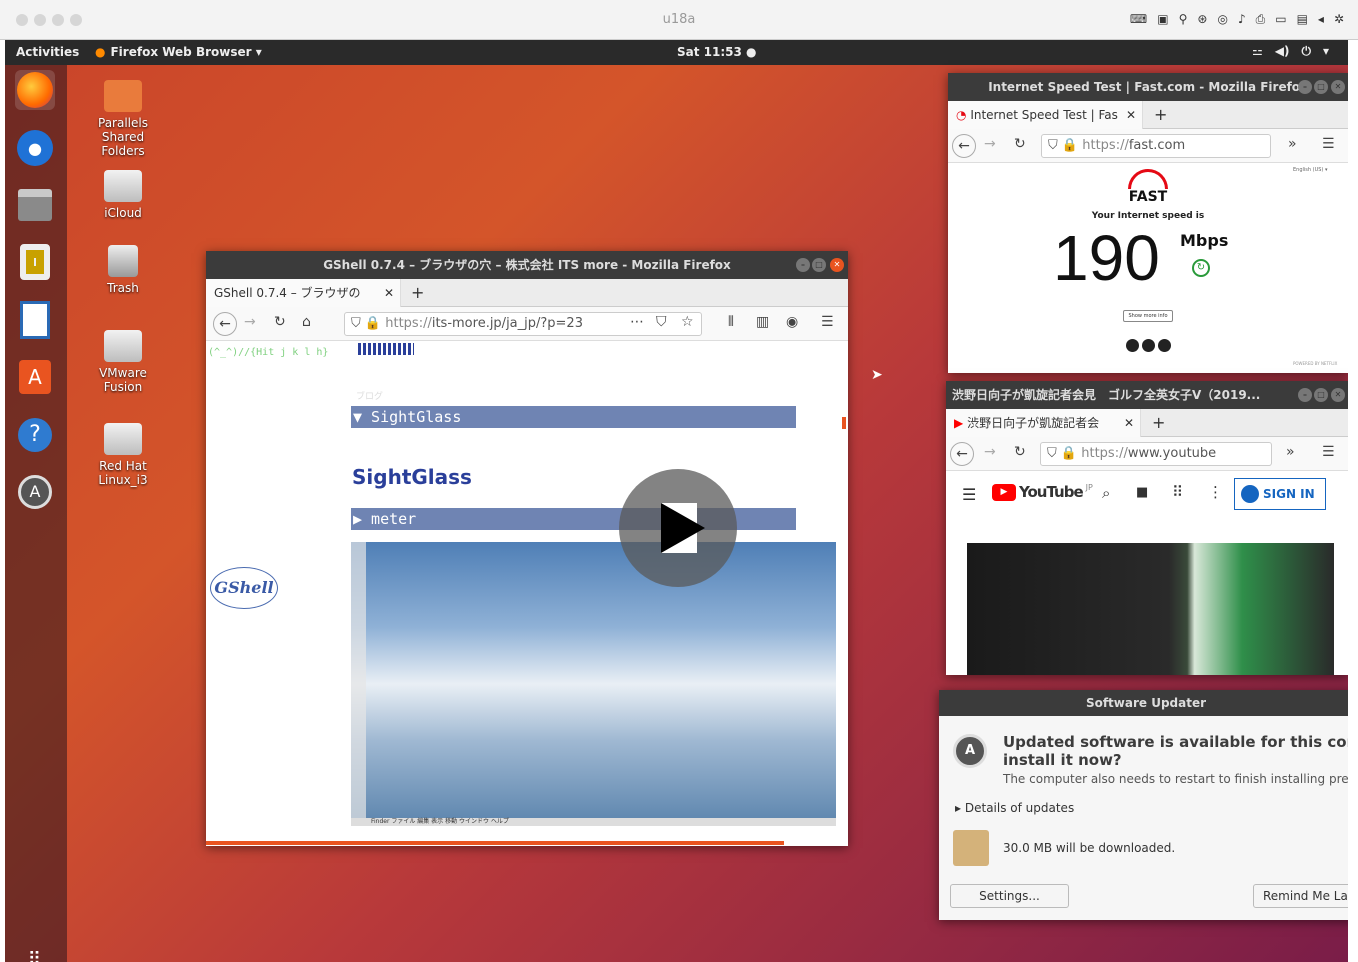 This screenshot has width=1358, height=962. What do you see at coordinates (1045, 115) in the screenshot?
I see `tab-fast: ◔ Internet Speed Test | Fas ✕` at bounding box center [1045, 115].